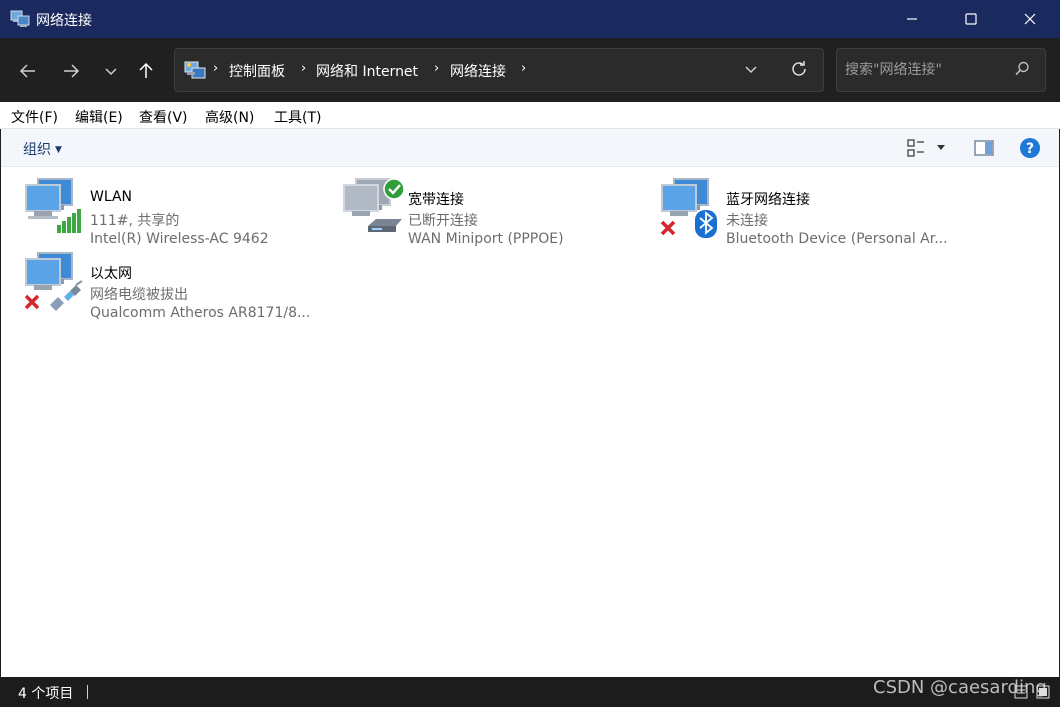  What do you see at coordinates (297, 117) in the screenshot?
I see `menu-tools: 工具(T)` at bounding box center [297, 117].